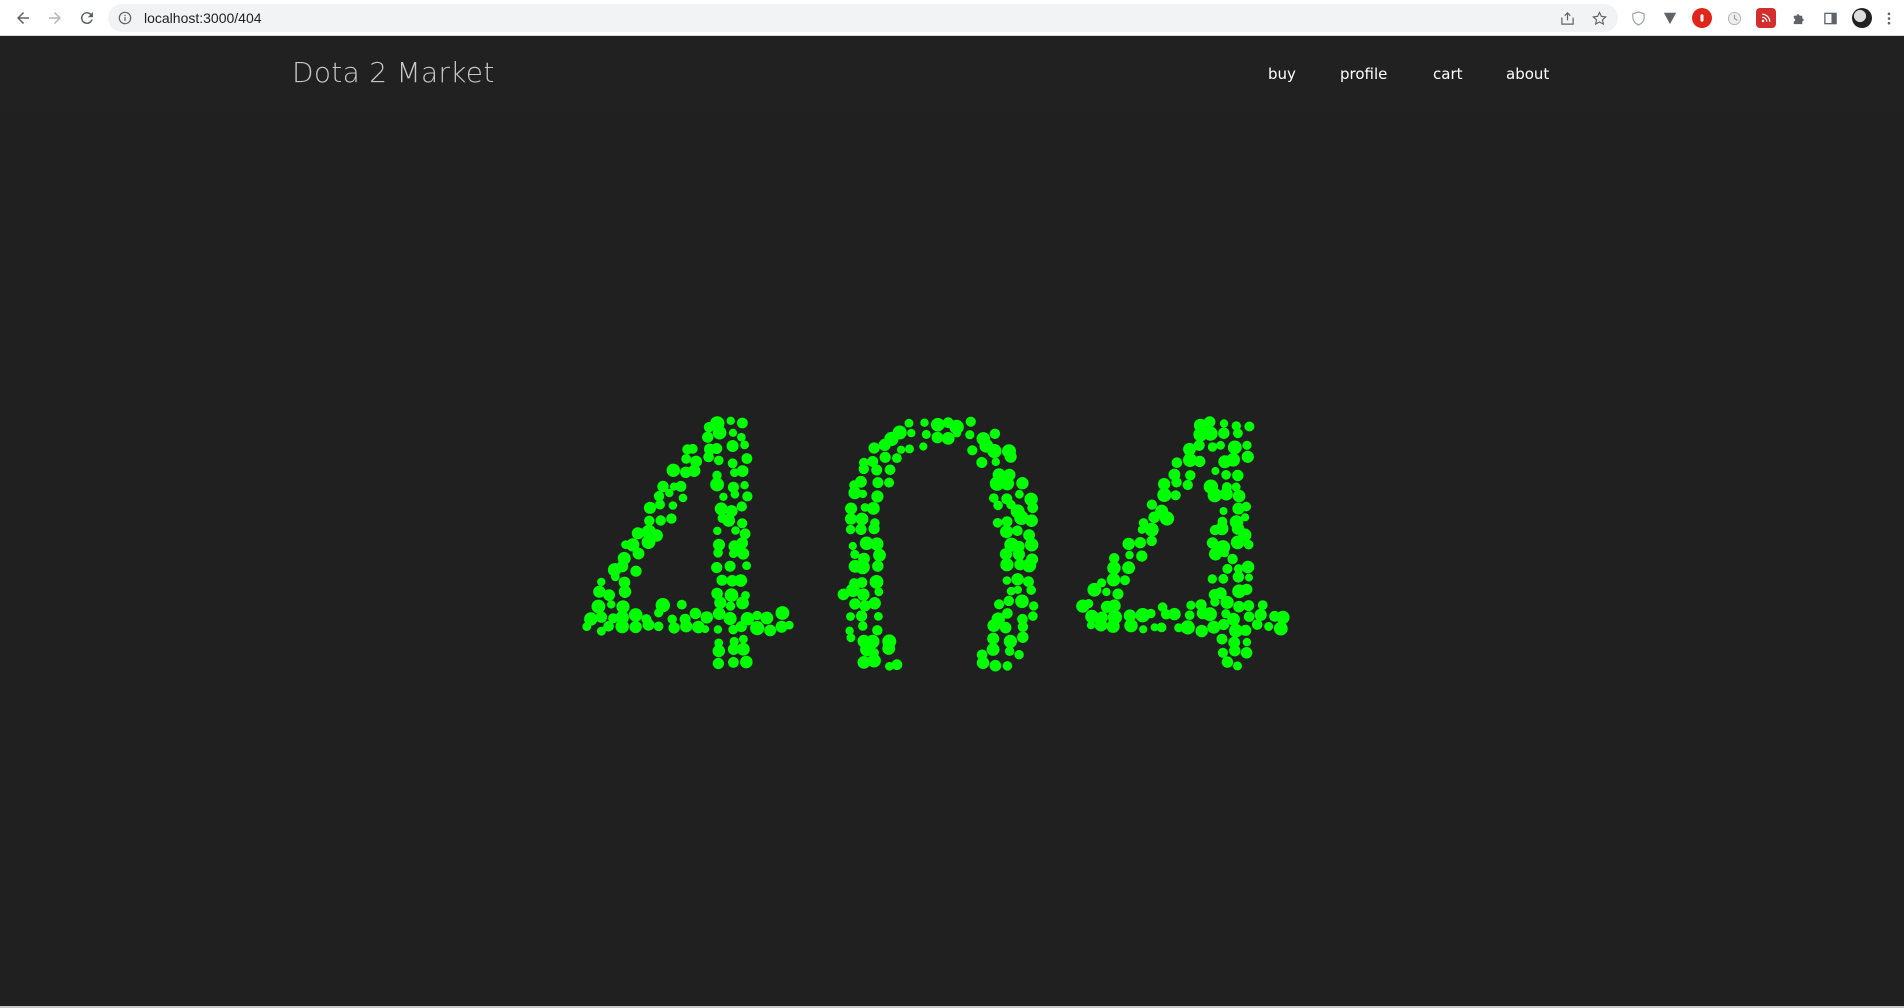  Describe the element at coordinates (952, 74) in the screenshot. I see `site-header: Dota 2 Market buy profile cart about` at that location.